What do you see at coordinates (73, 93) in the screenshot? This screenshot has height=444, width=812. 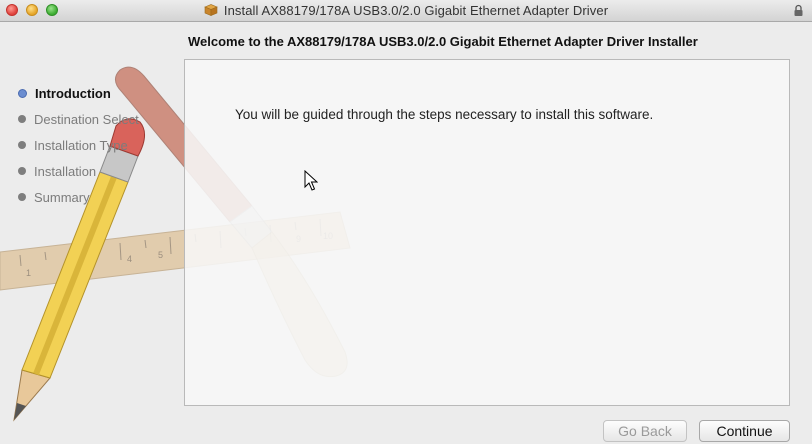 I see `step-label: Introduction` at bounding box center [73, 93].